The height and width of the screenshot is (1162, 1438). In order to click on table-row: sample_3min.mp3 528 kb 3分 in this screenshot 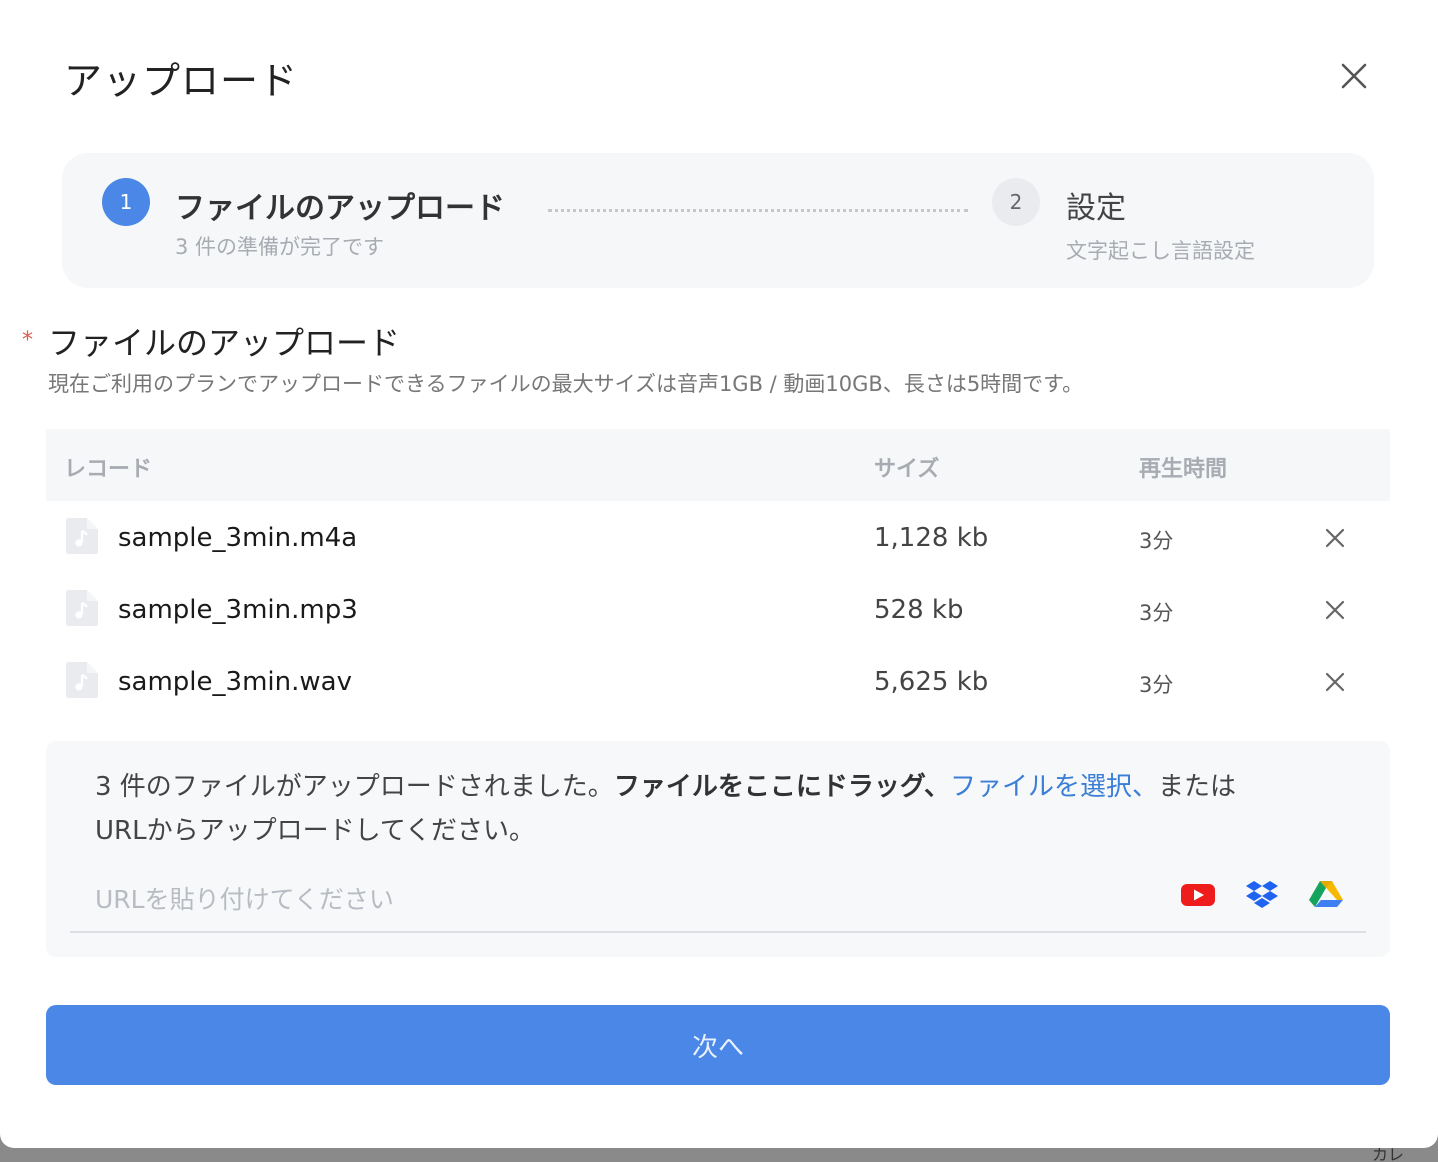, I will do `click(718, 609)`.